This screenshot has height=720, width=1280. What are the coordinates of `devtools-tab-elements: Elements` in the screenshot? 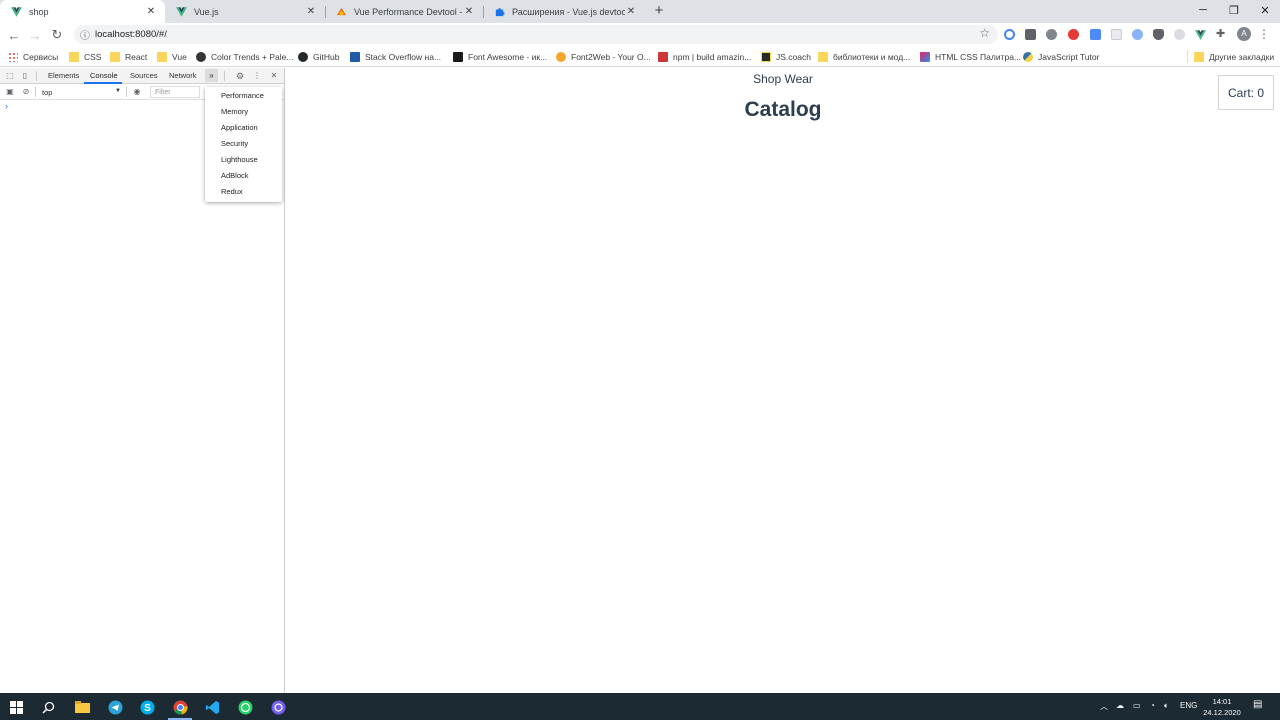 It's located at (63, 75).